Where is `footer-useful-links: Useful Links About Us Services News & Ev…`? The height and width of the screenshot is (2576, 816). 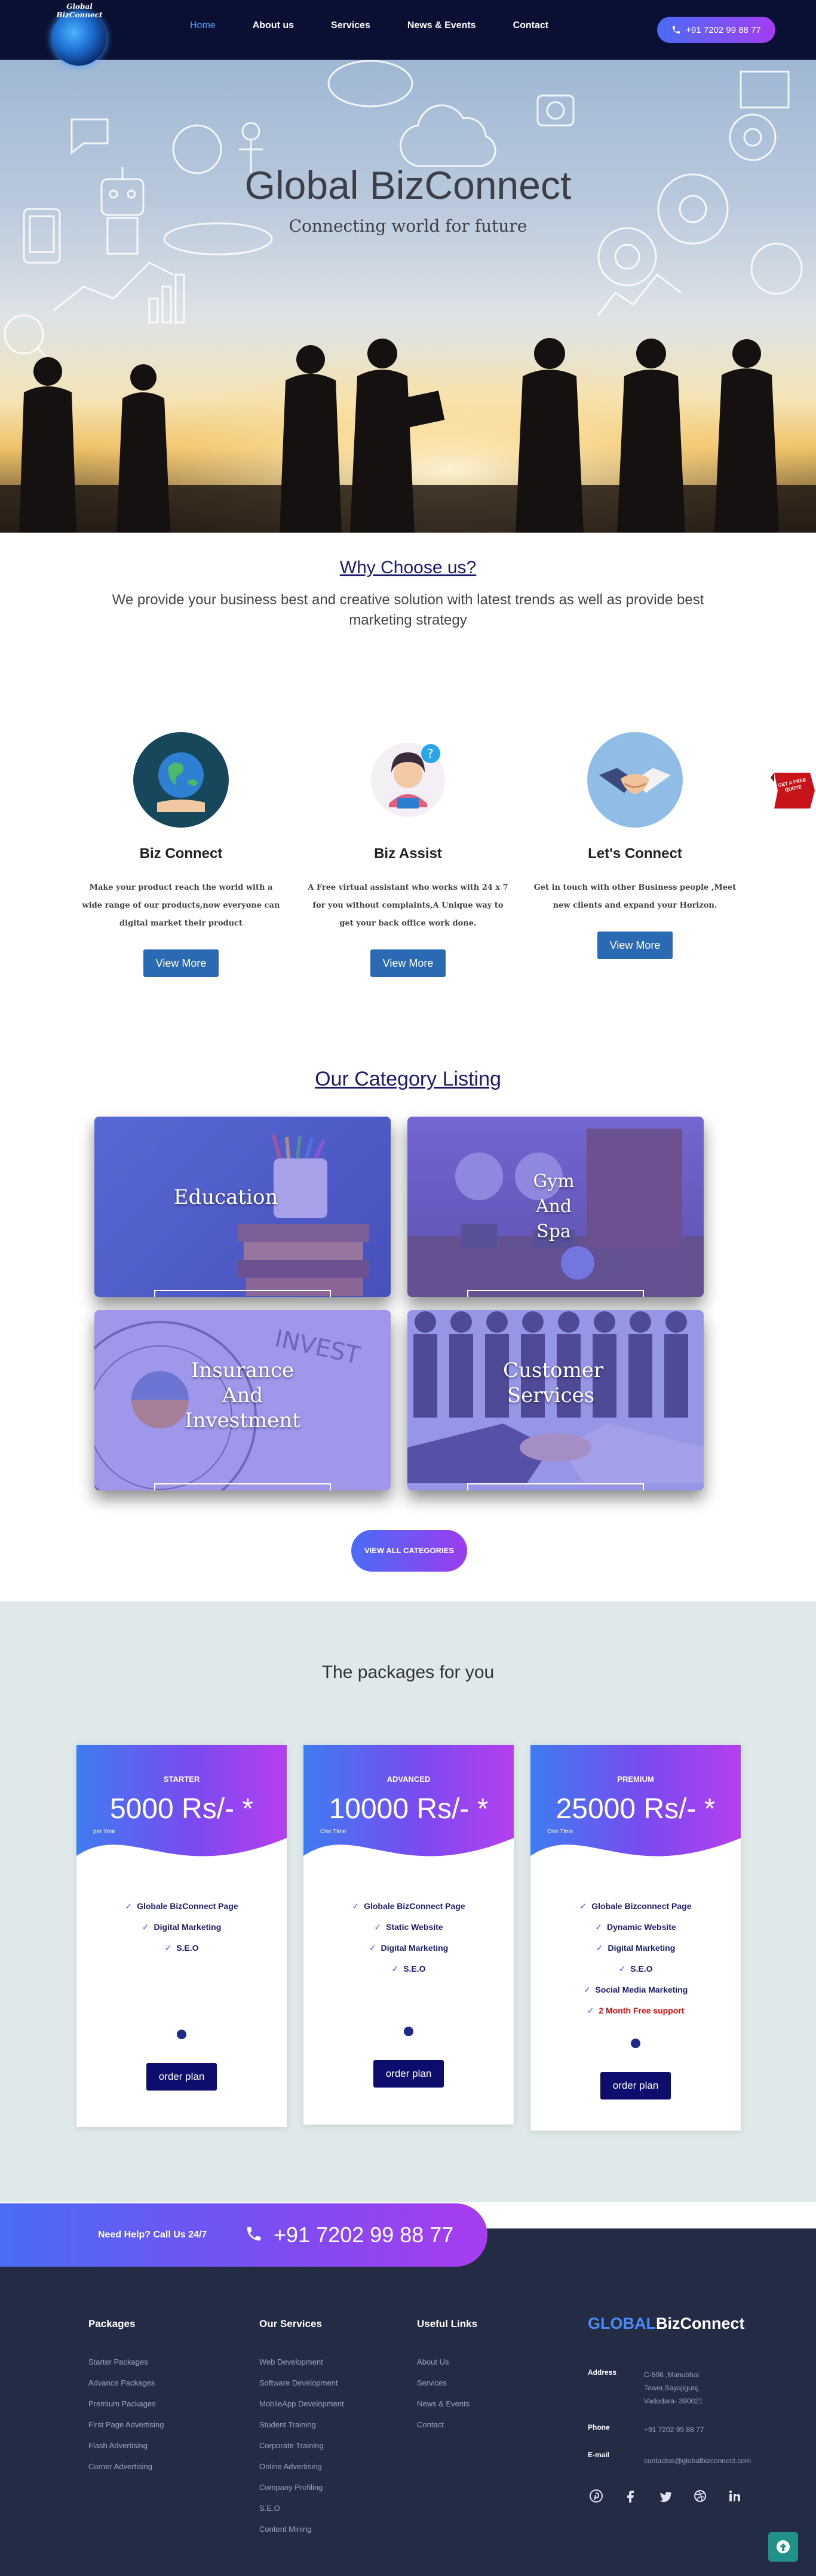
footer-useful-links: Useful Links About Us Services News & Ev… is located at coordinates (447, 2379).